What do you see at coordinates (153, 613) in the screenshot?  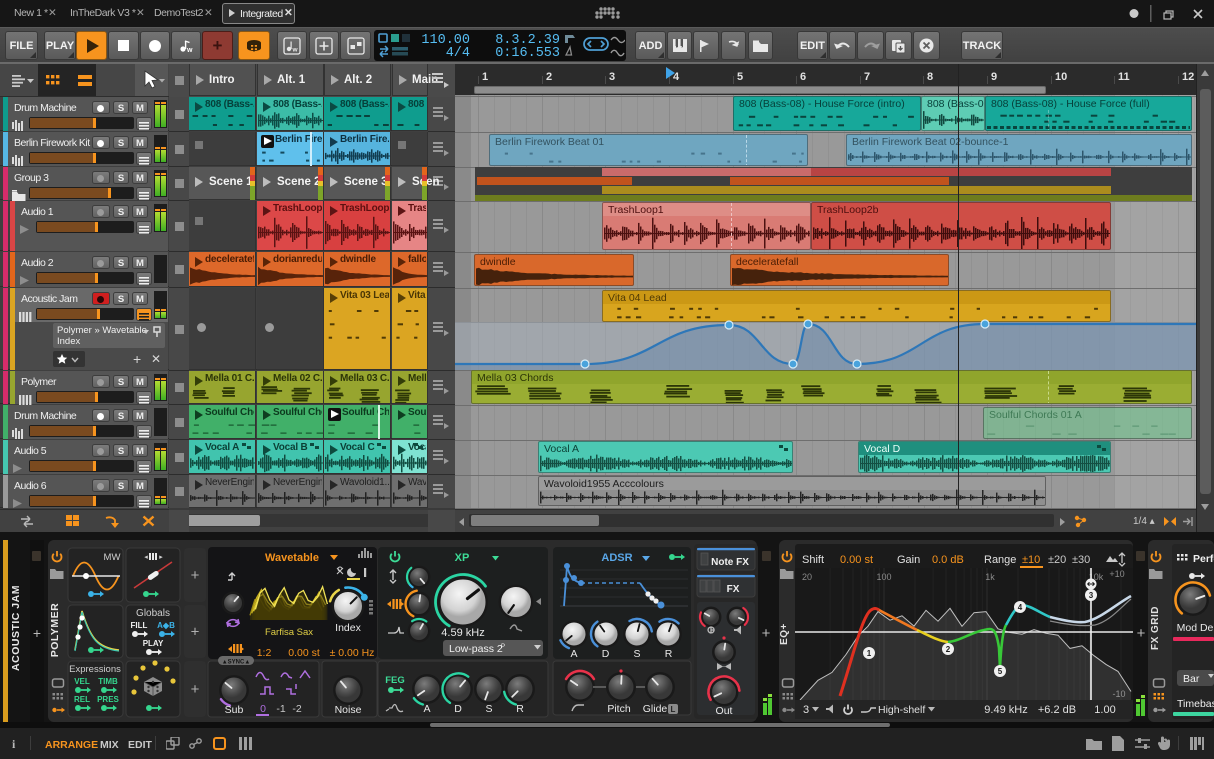 I see `svg-text: Globals` at bounding box center [153, 613].